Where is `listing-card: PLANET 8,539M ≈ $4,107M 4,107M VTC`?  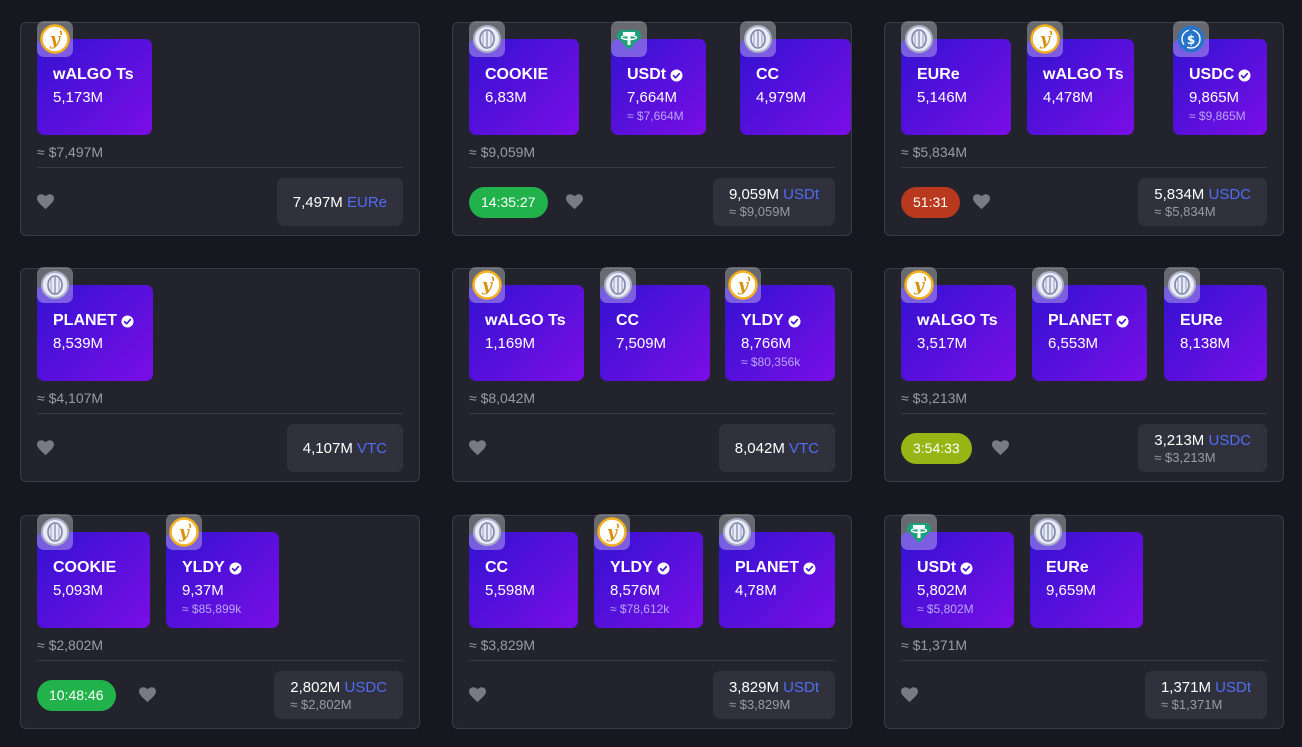
listing-card: PLANET 8,539M ≈ $4,107M 4,107M VTC is located at coordinates (220, 374).